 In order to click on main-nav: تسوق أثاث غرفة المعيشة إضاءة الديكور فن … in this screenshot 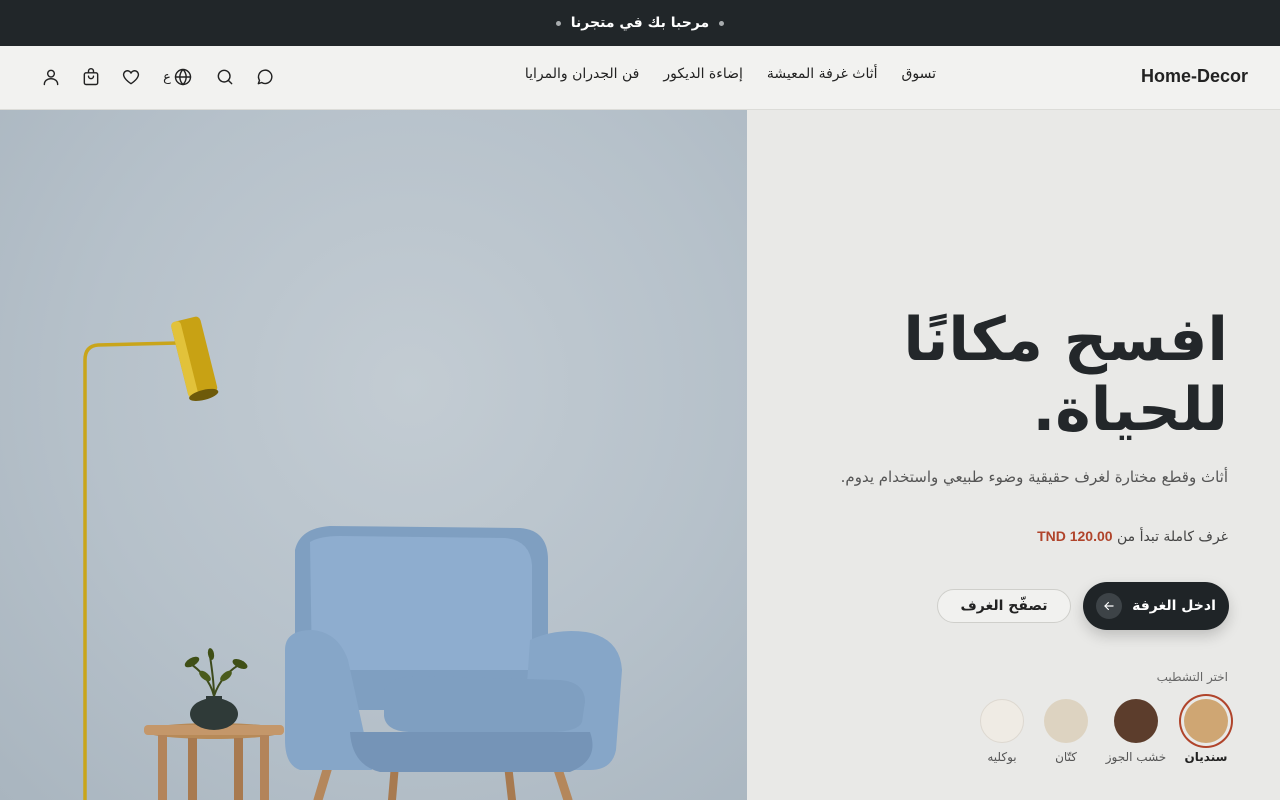, I will do `click(730, 74)`.